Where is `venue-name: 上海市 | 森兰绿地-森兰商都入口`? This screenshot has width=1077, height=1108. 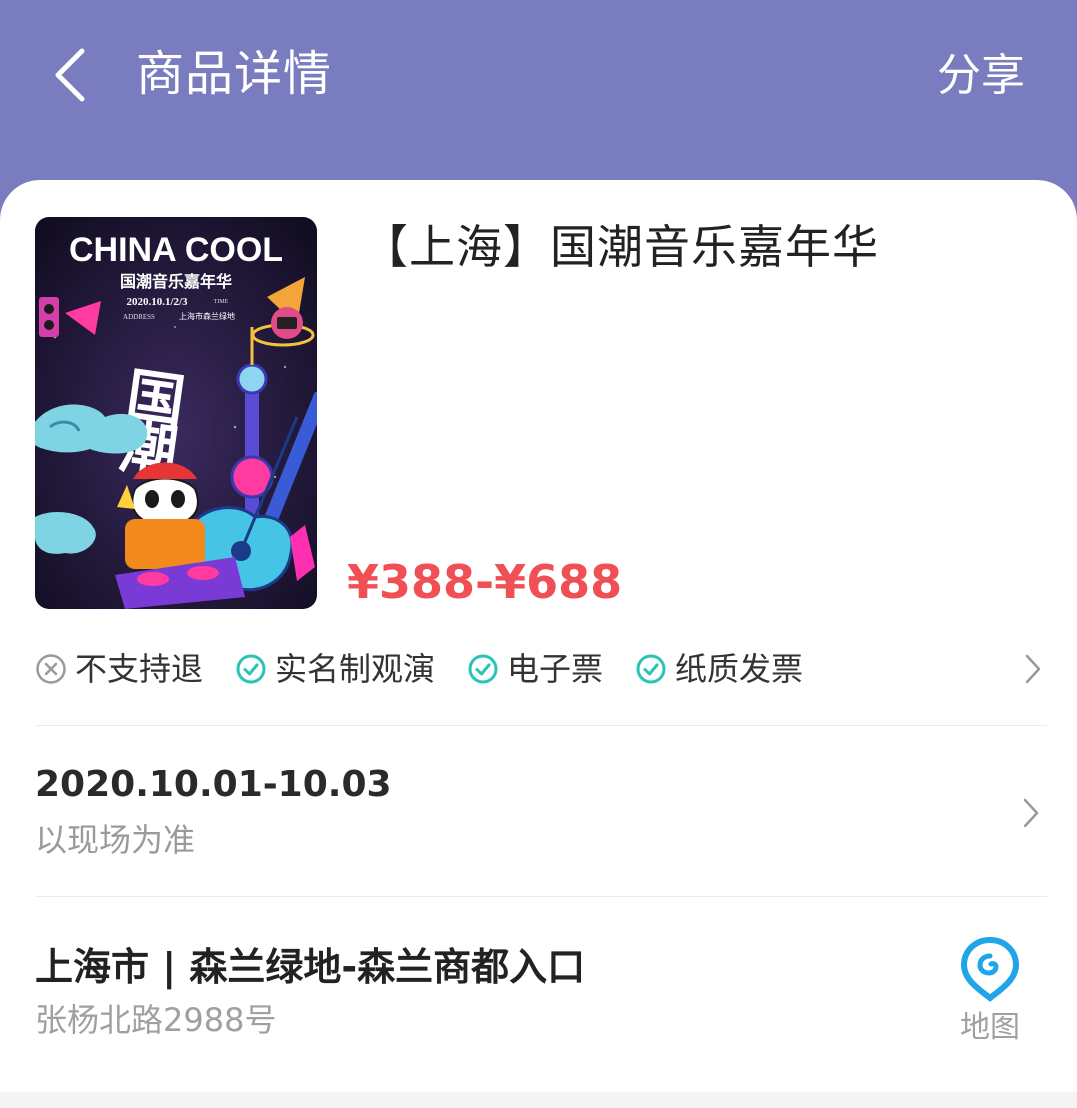 venue-name: 上海市 | 森兰绿地-森兰商都入口 is located at coordinates (310, 967).